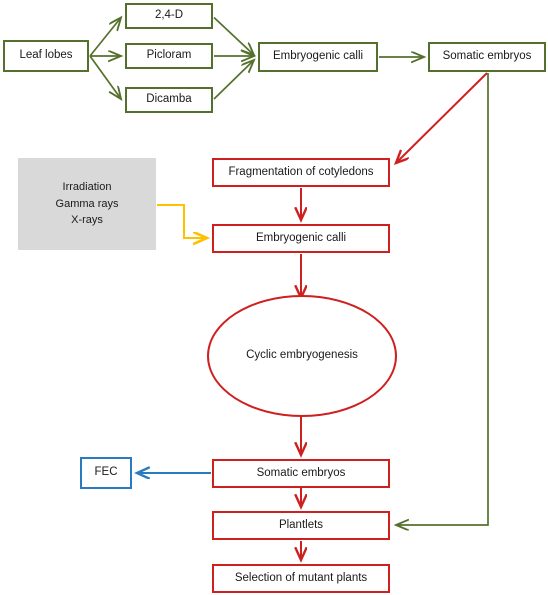 The image size is (548, 595). Describe the element at coordinates (302, 356) in the screenshot. I see `node-cyclic-embryogenesis: Cyclic embryogenesis` at that location.